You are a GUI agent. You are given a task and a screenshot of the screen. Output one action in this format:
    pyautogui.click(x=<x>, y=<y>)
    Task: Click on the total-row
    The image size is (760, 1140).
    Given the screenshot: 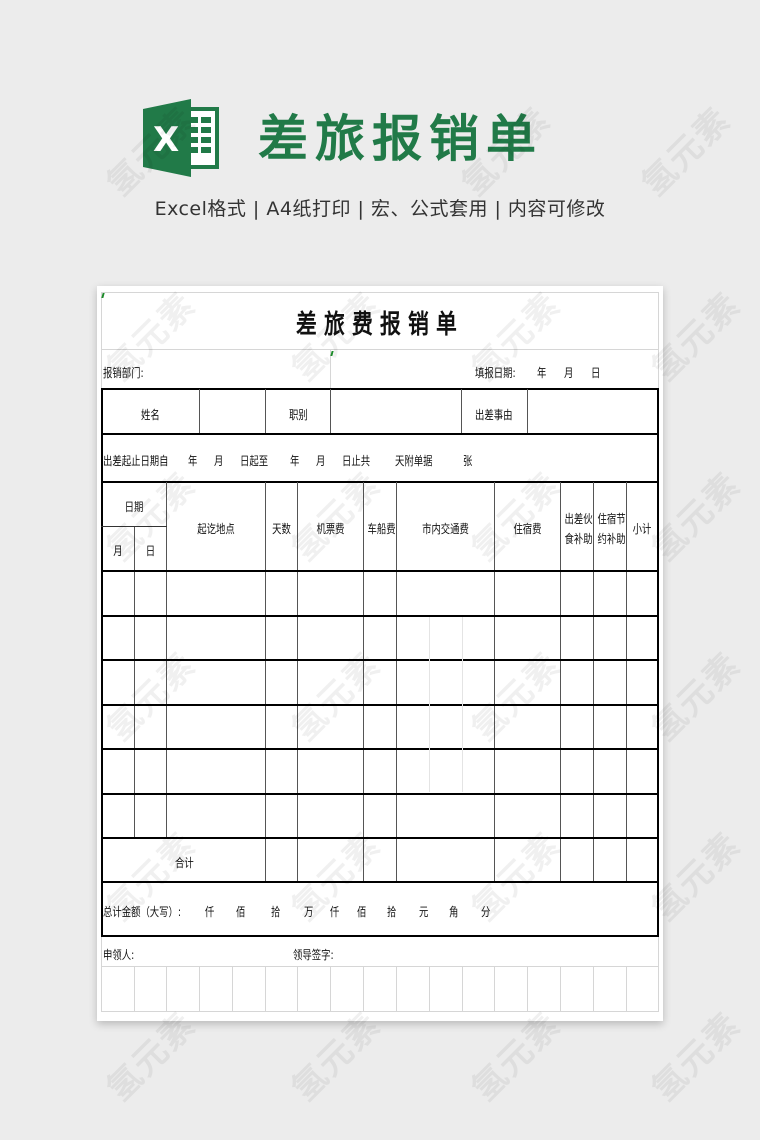 What is the action you would take?
    pyautogui.click(x=461, y=860)
    